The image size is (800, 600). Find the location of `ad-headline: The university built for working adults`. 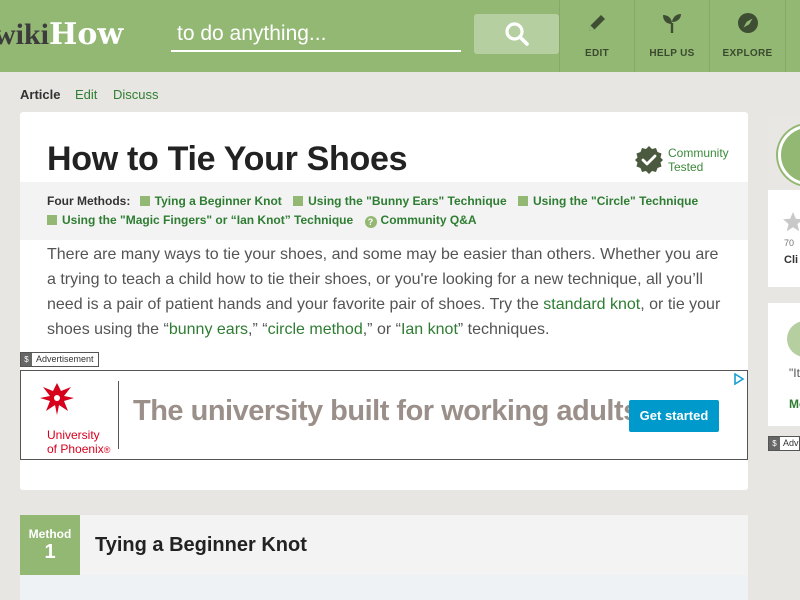

ad-headline: The university built for working adults is located at coordinates (386, 411).